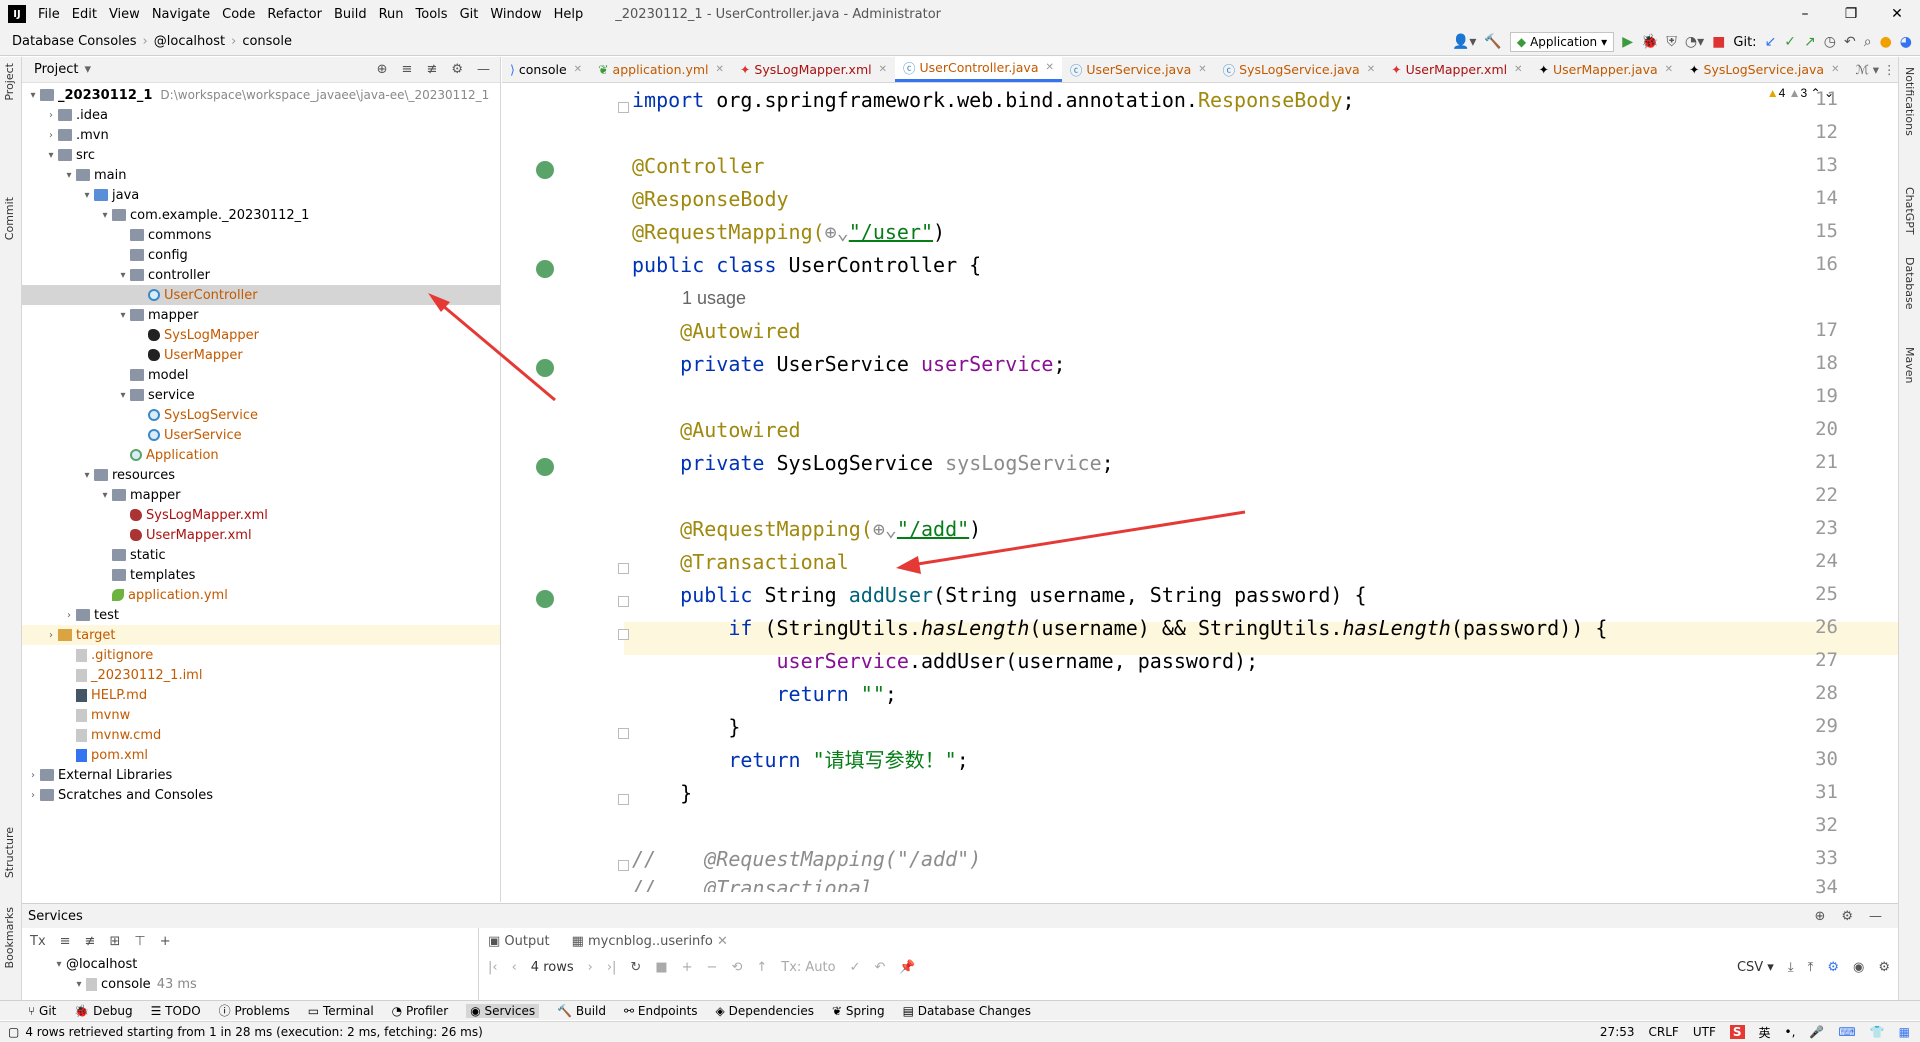 This screenshot has width=1920, height=1042. Describe the element at coordinates (1909, 211) in the screenshot. I see `chatgpt-tool-button: ChatGPT` at that location.